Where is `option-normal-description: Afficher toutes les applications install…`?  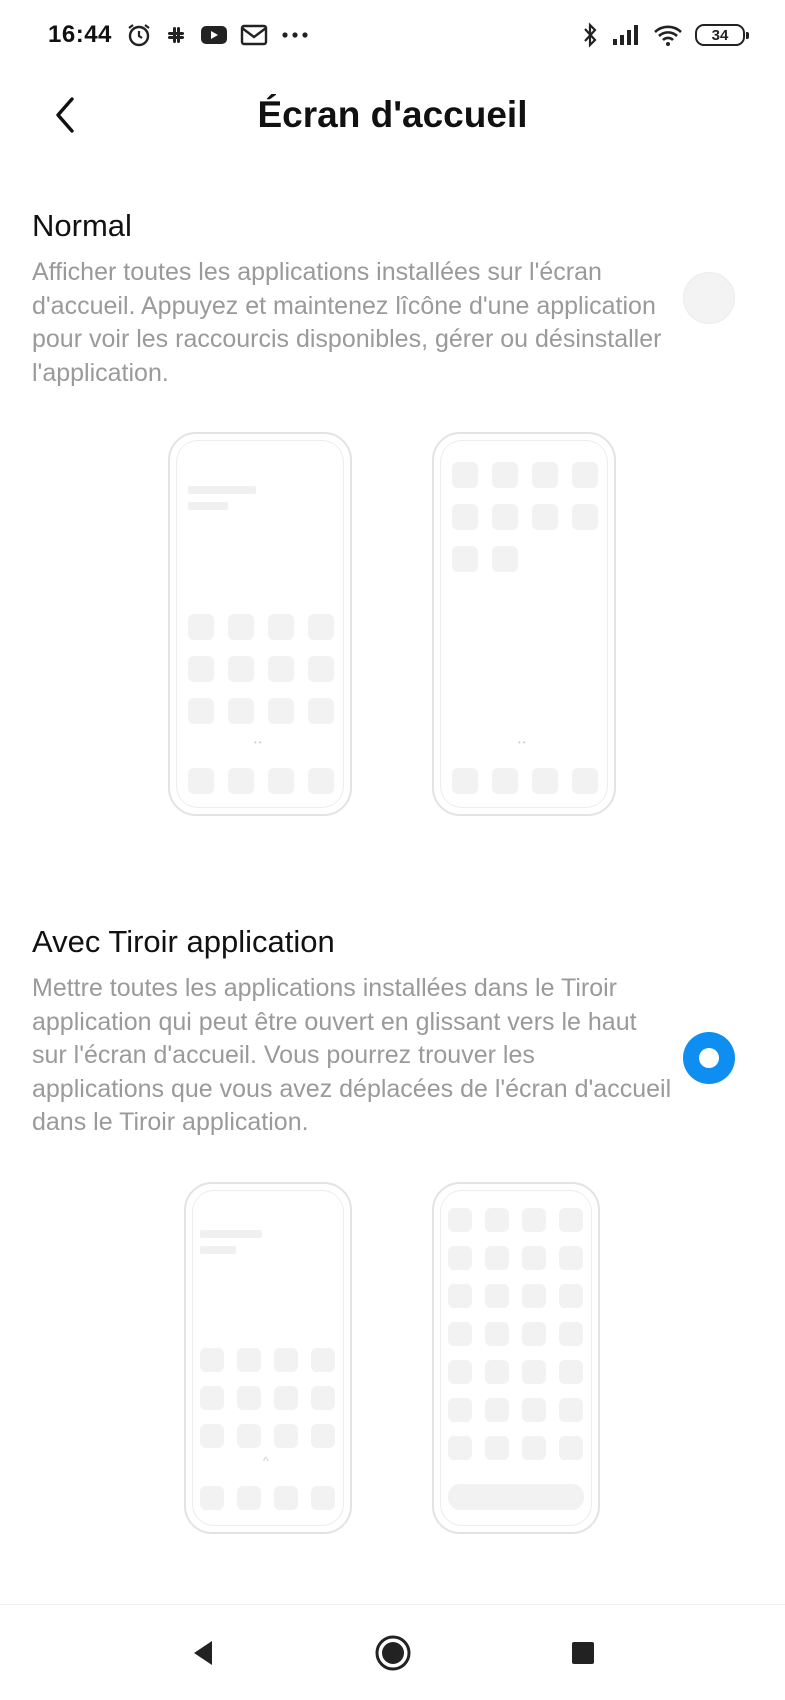 option-normal-description: Afficher toutes les applications install… is located at coordinates (347, 322).